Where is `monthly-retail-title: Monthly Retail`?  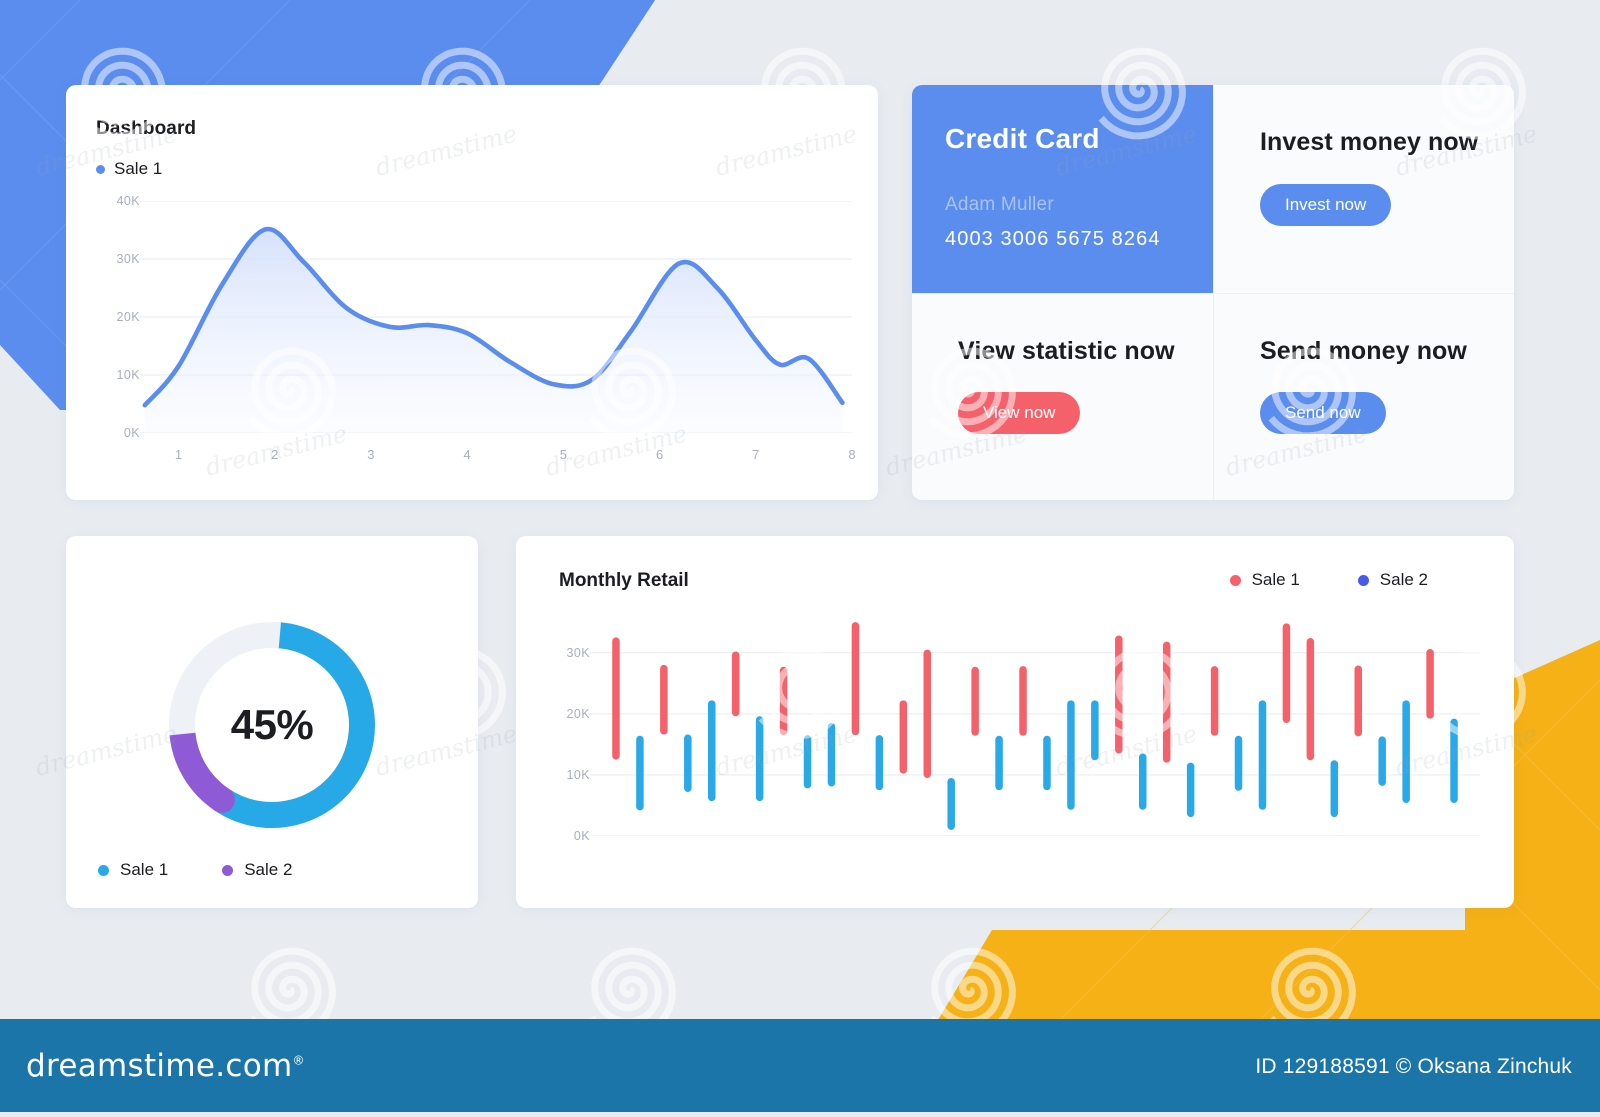
monthly-retail-title: Monthly Retail is located at coordinates (624, 580).